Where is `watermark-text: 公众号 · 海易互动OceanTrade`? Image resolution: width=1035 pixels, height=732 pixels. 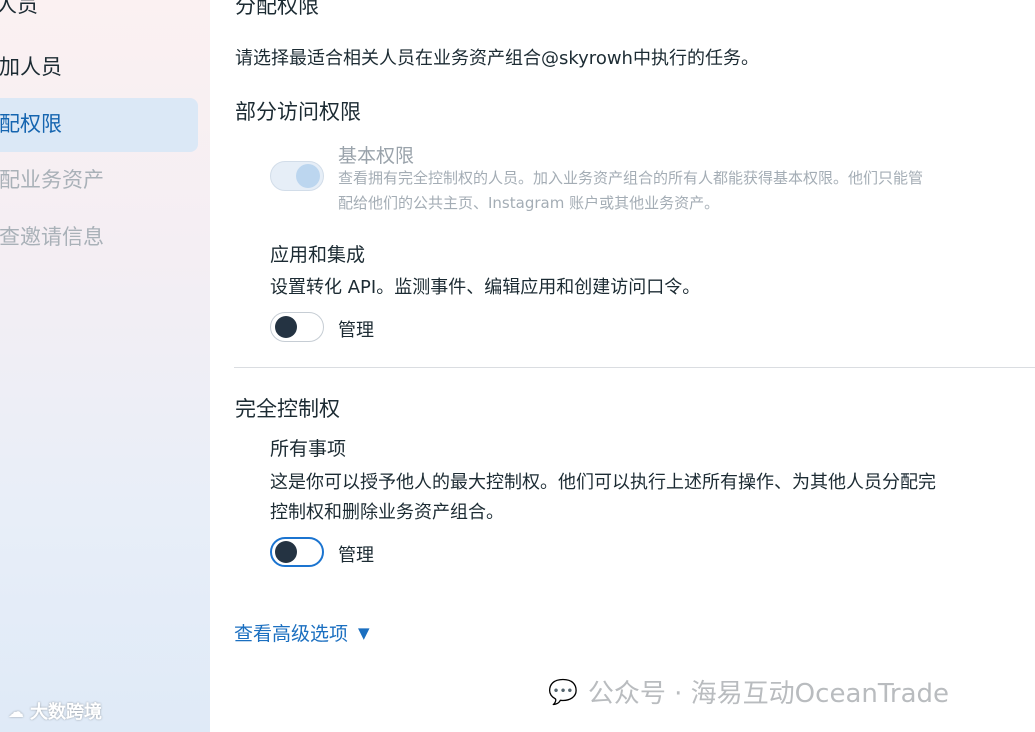 watermark-text: 公众号 · 海易互动OceanTrade is located at coordinates (768, 694).